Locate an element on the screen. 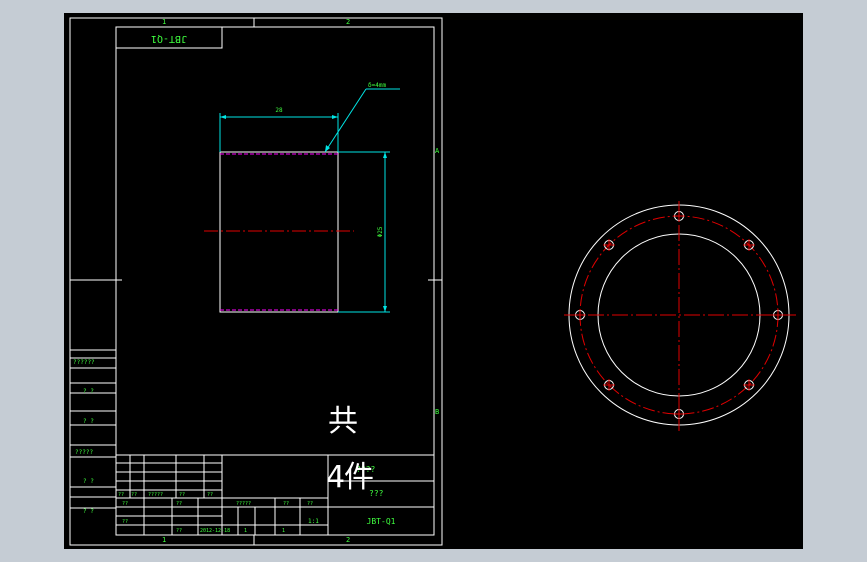 The height and width of the screenshot is (562, 867). drawing-code-mirrored: JBT-Q1 is located at coordinates (169, 38).